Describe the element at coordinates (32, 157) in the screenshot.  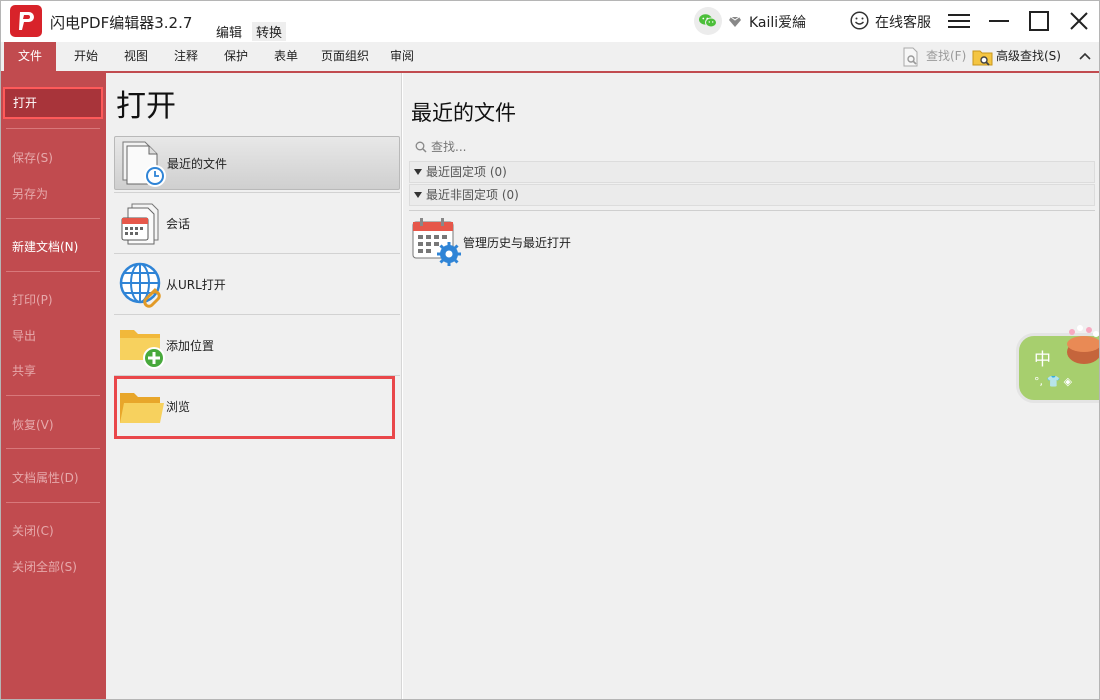
I see `sidebar-item-save: 保存(S)` at that location.